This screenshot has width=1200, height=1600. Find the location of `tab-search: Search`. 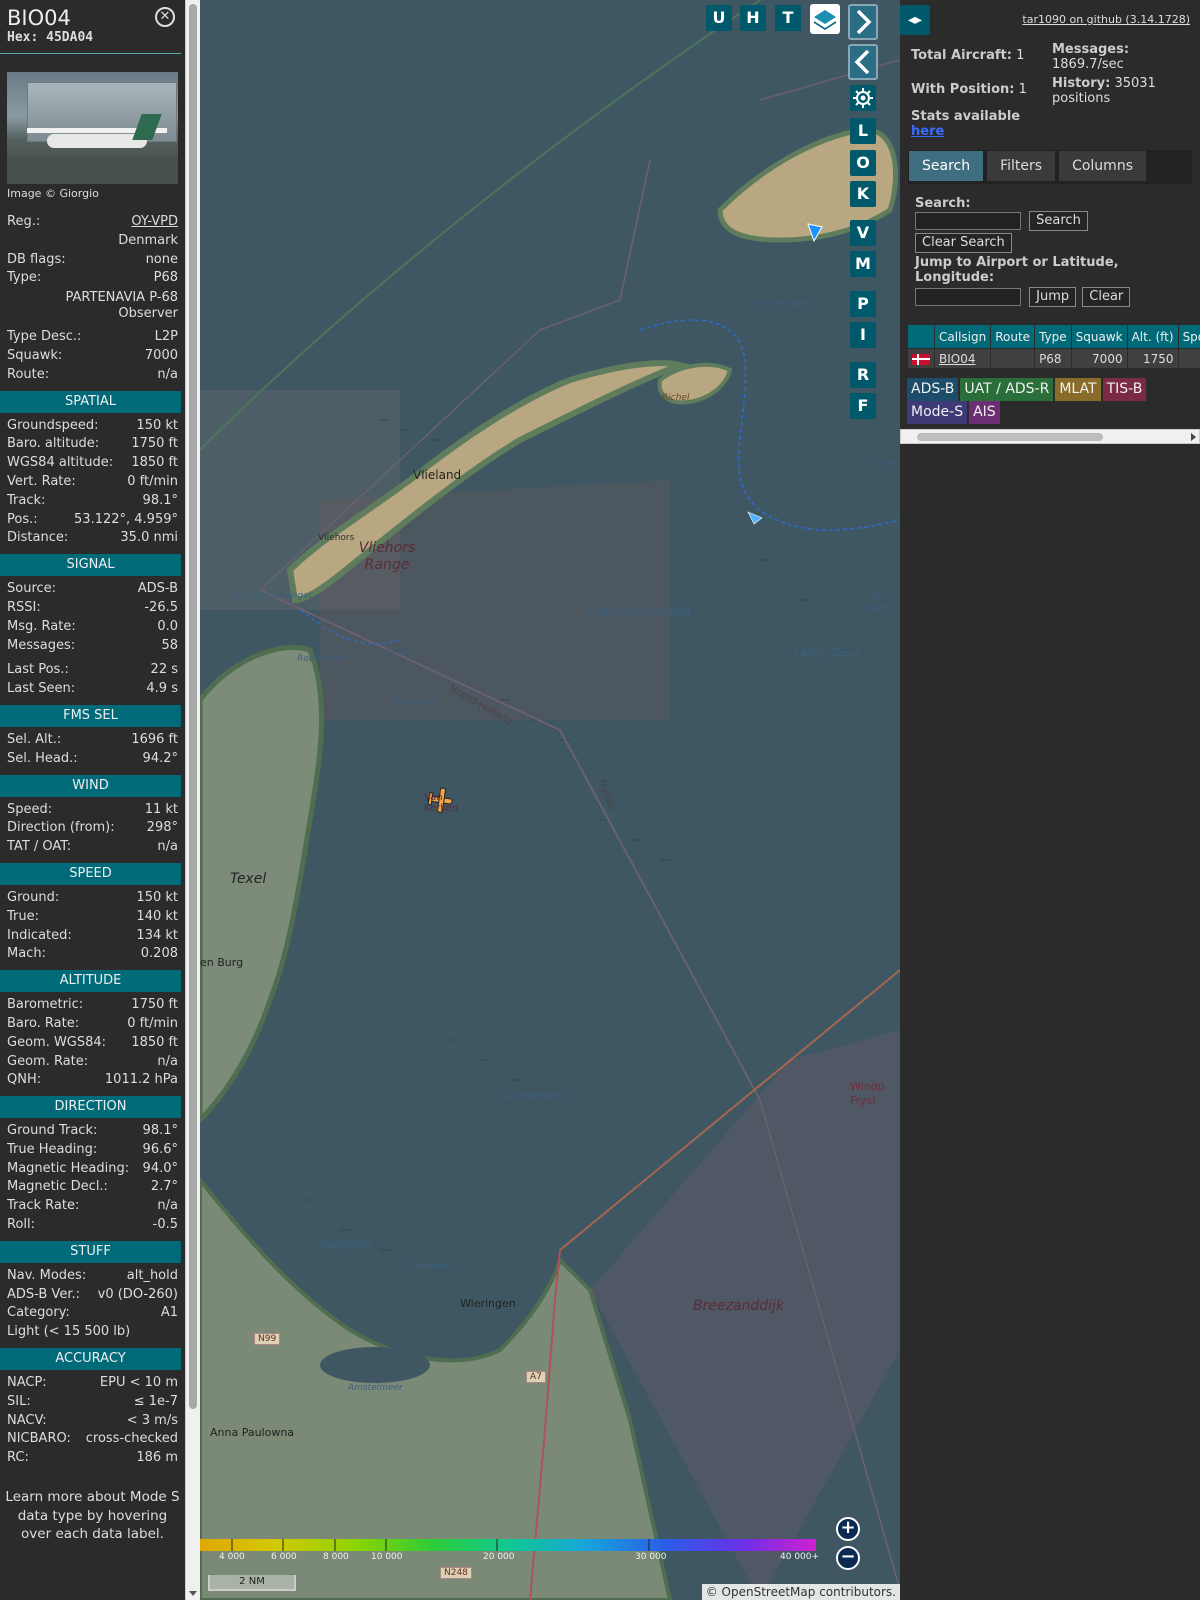

tab-search: Search is located at coordinates (946, 166).